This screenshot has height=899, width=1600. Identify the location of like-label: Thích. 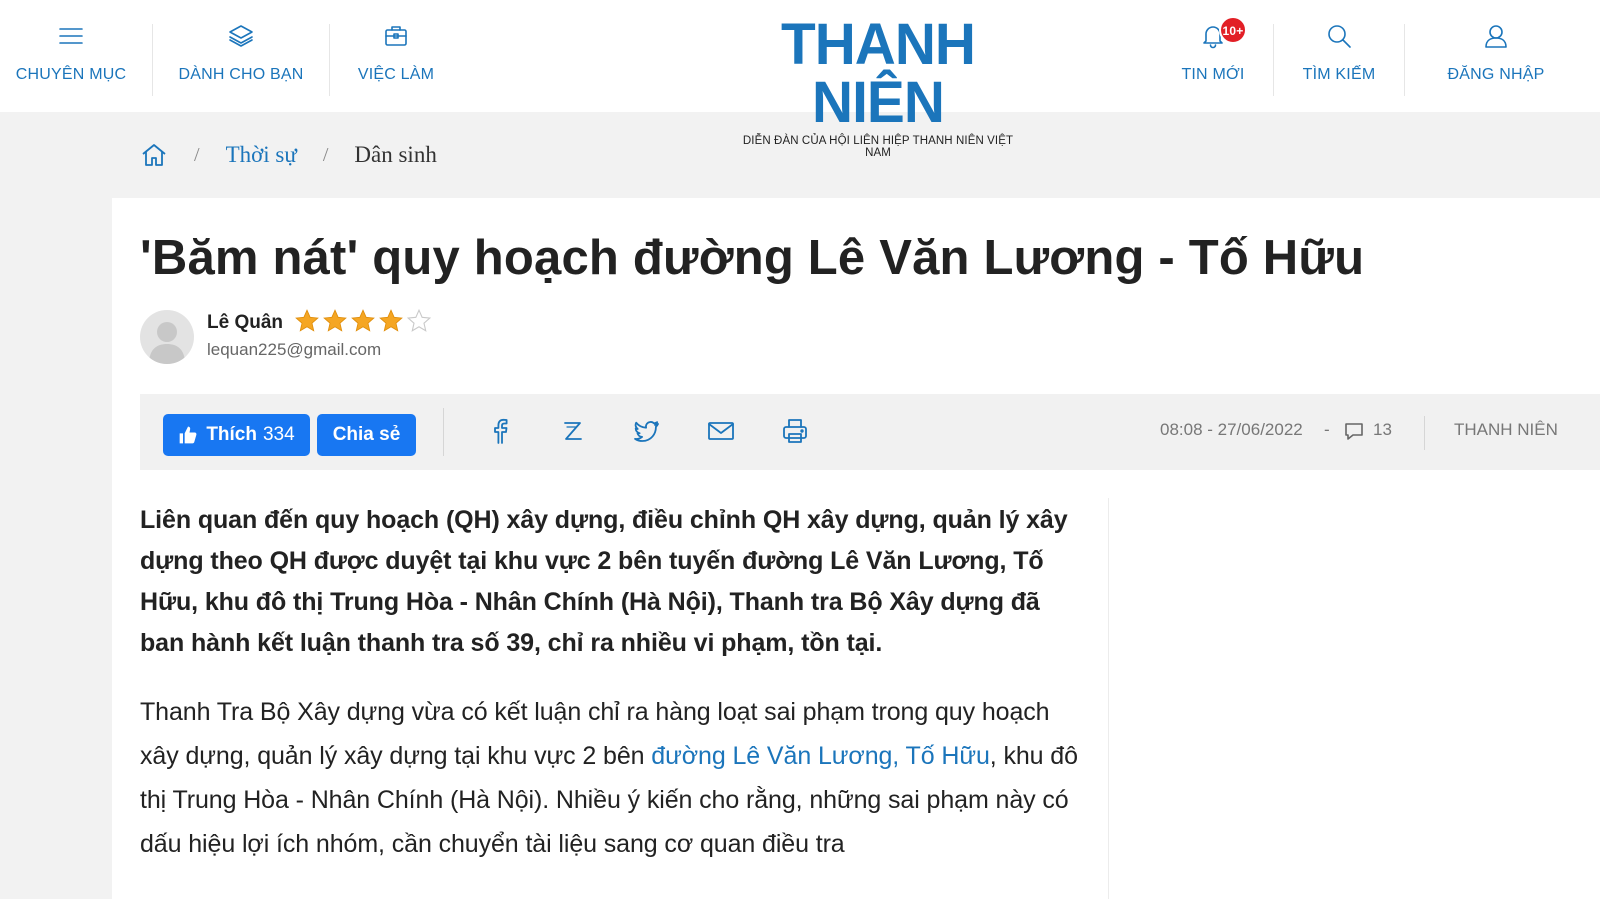
(231, 434).